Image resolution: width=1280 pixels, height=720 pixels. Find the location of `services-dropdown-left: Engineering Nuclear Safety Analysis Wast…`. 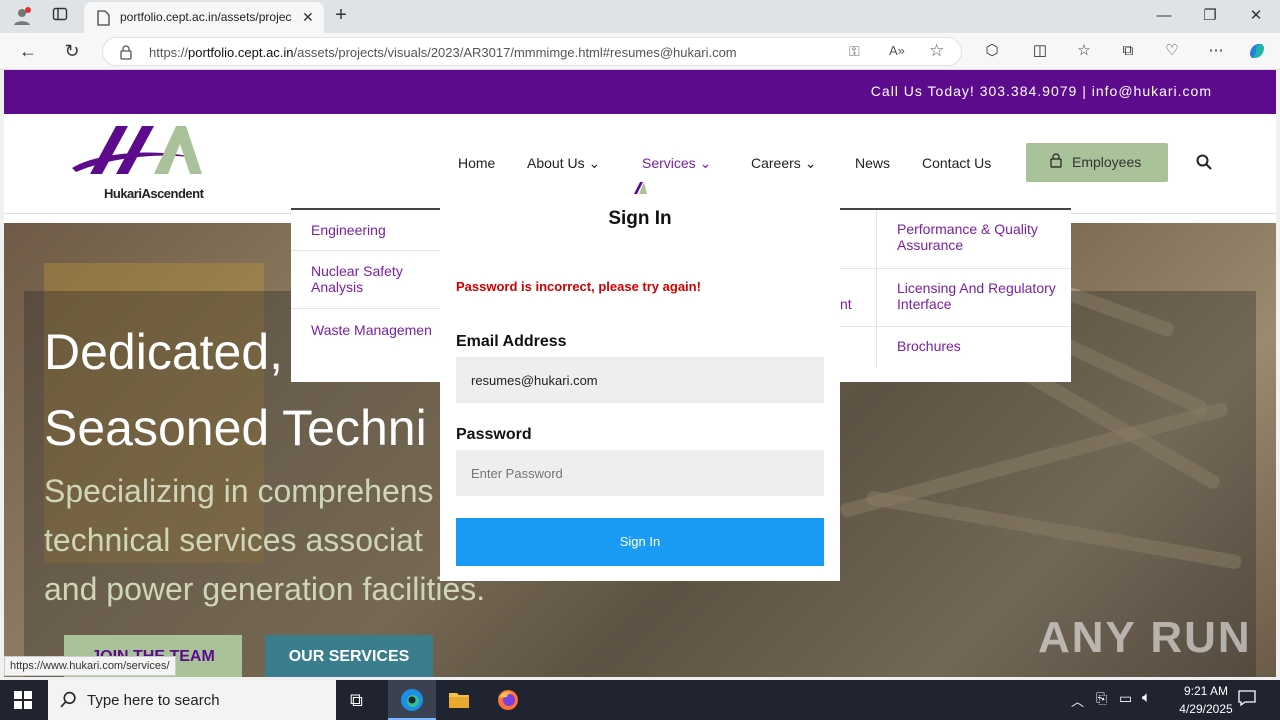

services-dropdown-left: Engineering Nuclear Safety Analysis Wast… is located at coordinates (366, 295).